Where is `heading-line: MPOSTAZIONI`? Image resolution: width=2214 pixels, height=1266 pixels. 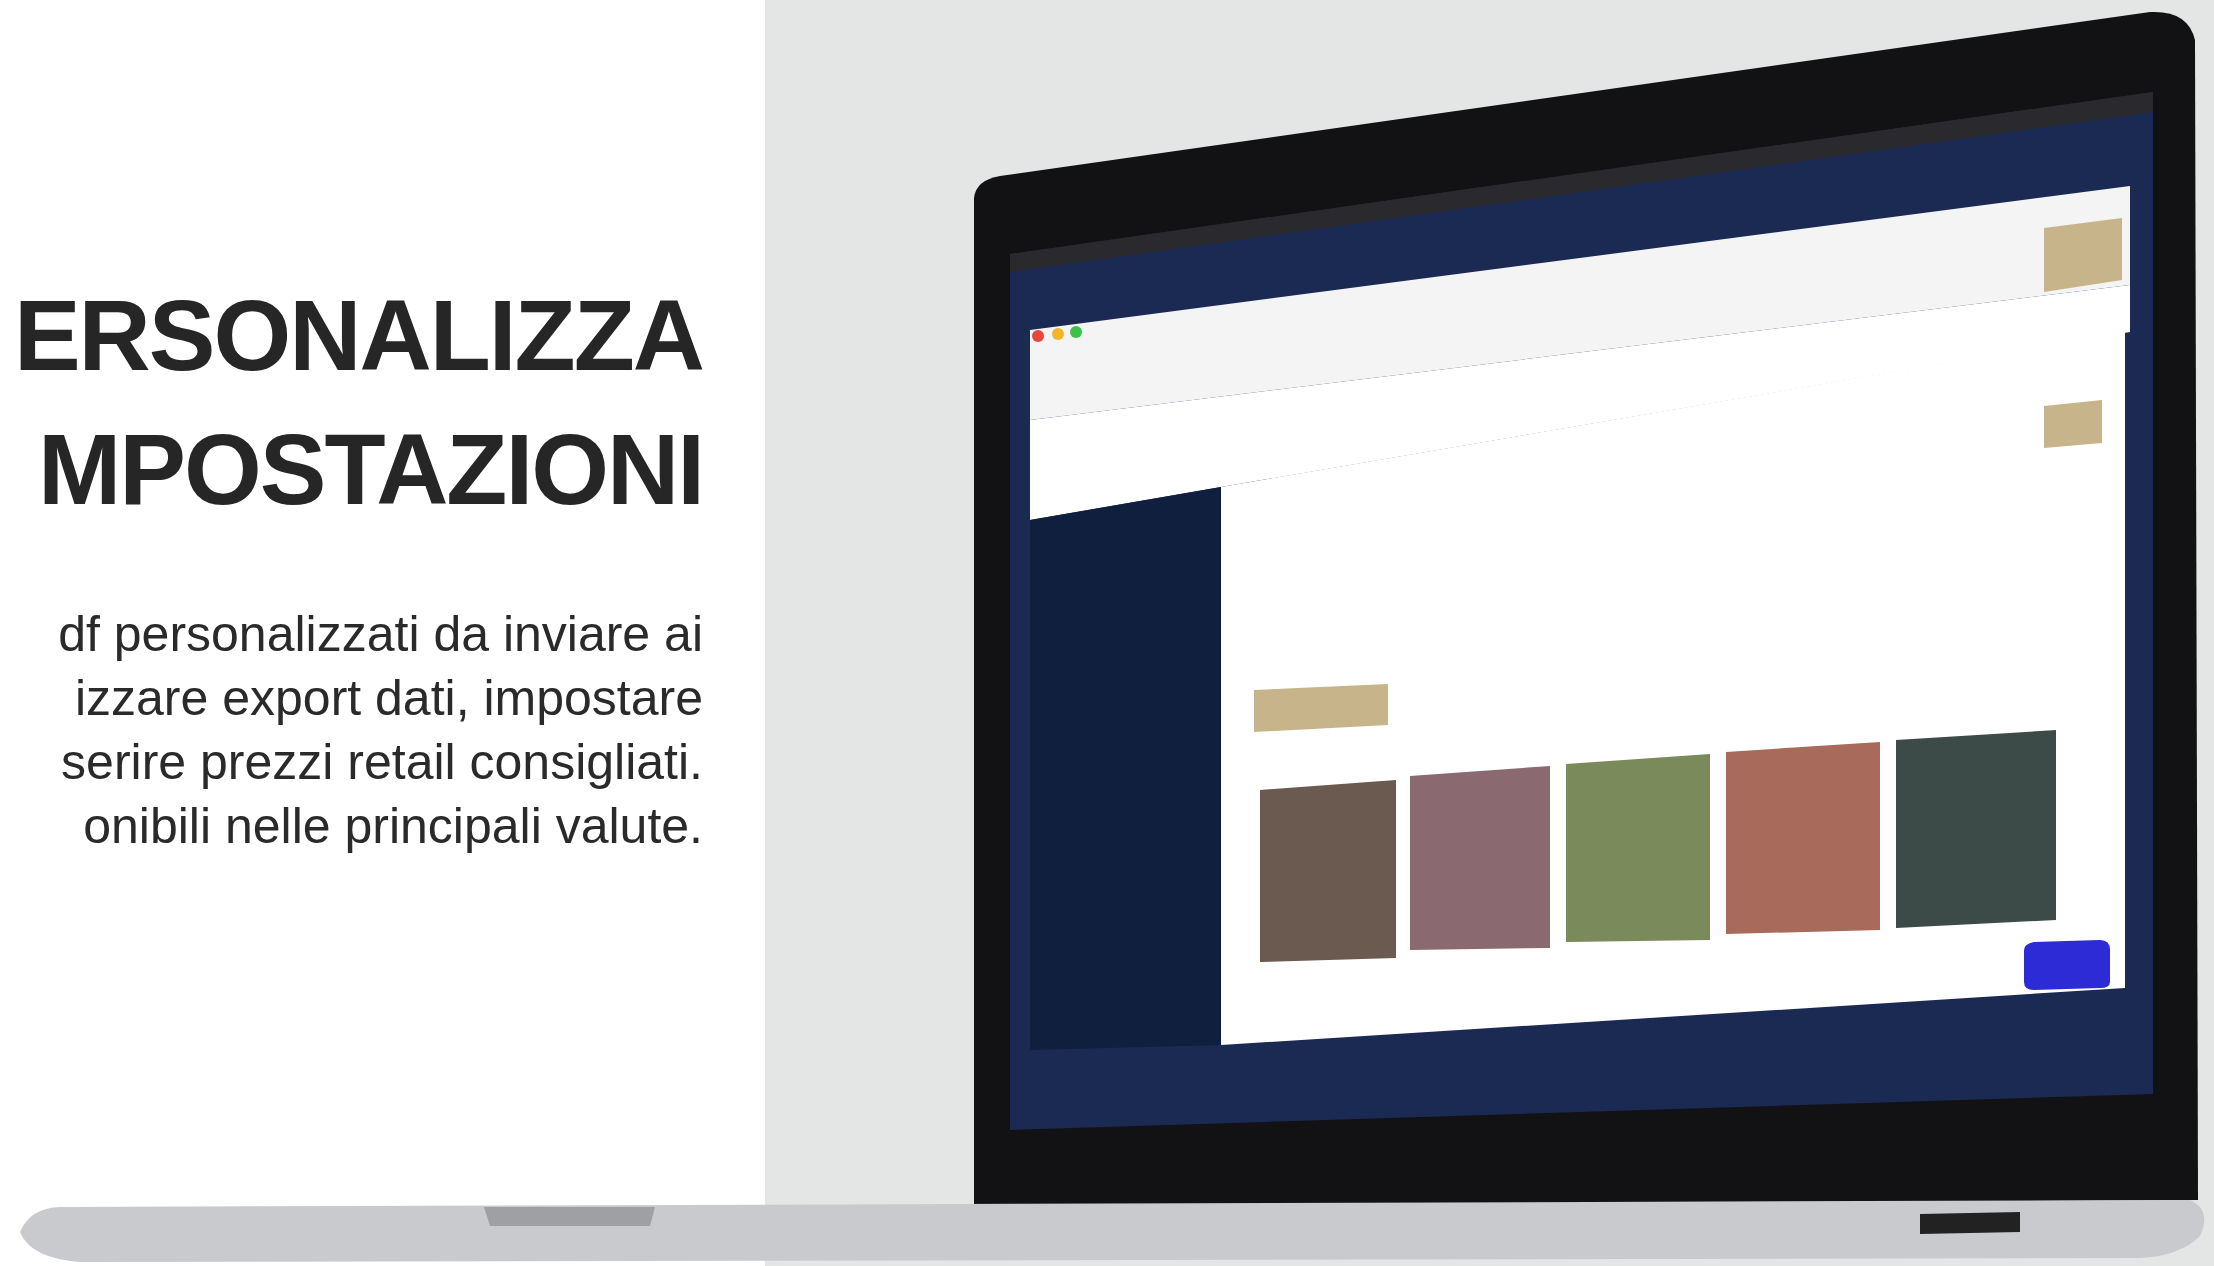 heading-line: MPOSTAZIONI is located at coordinates (370, 469).